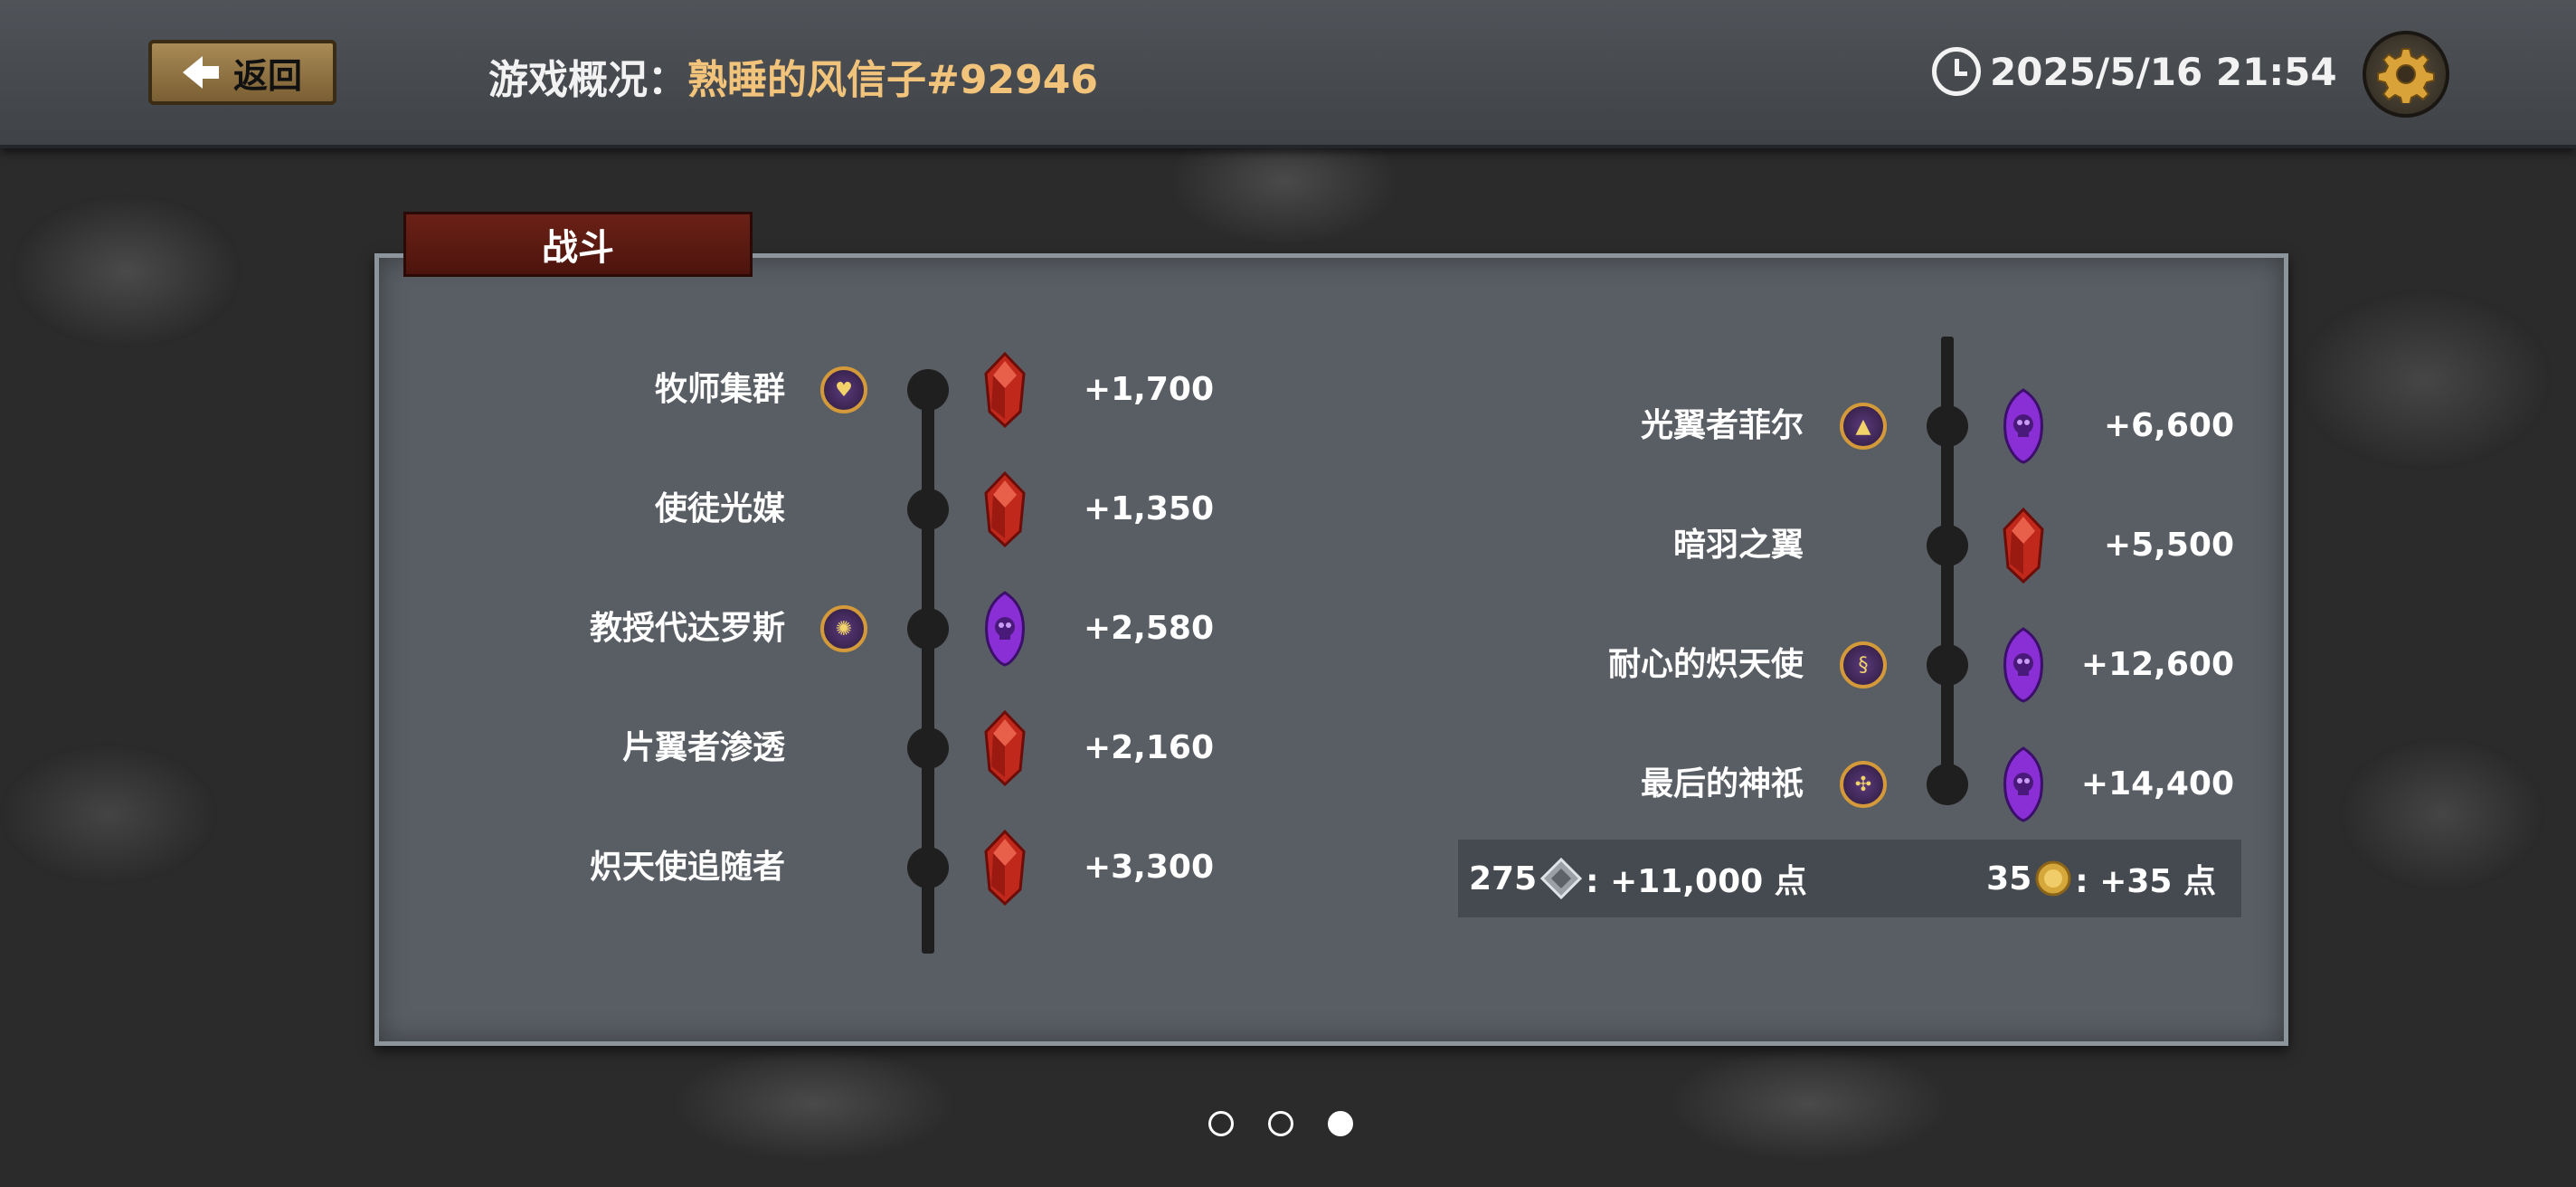 The height and width of the screenshot is (1187, 2576). Describe the element at coordinates (902, 426) in the screenshot. I see `boss-row: 光翼者菲尔` at that location.